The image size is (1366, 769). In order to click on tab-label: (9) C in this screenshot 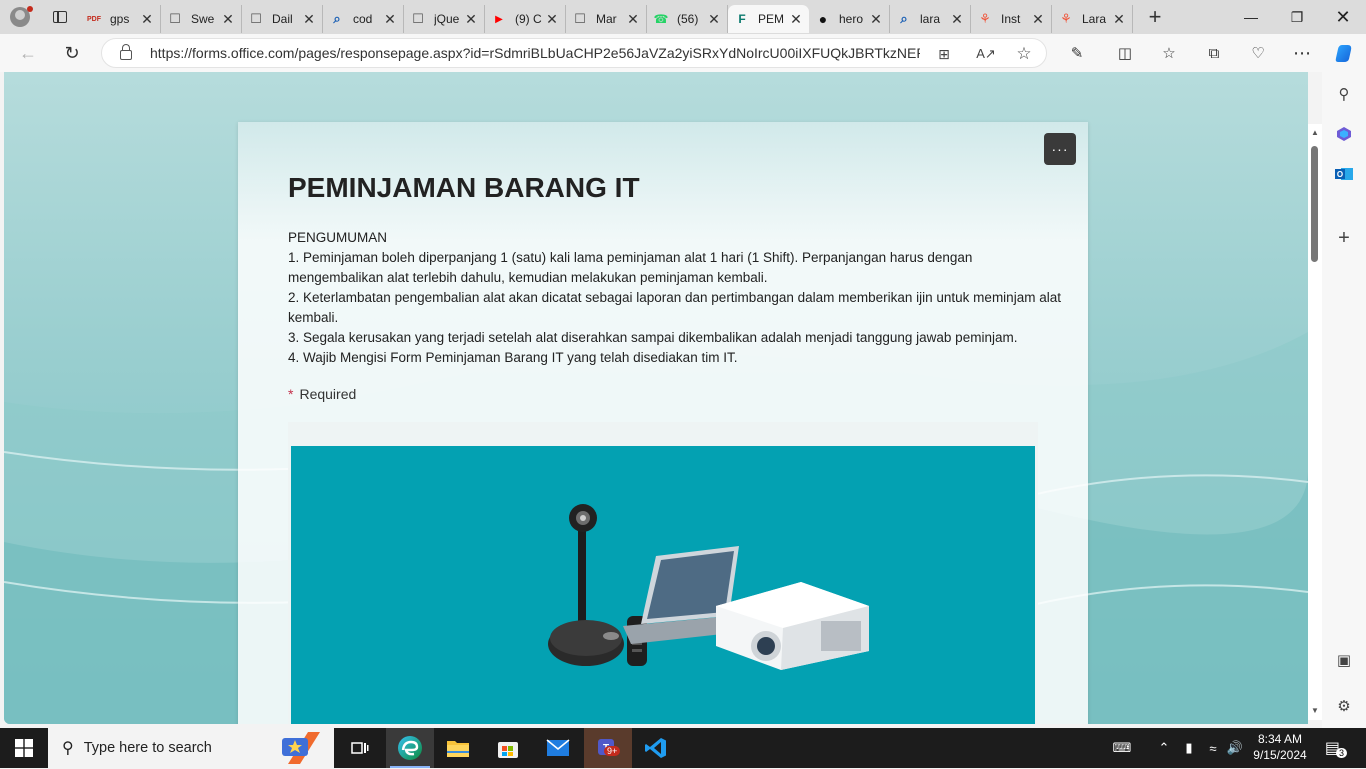, I will do `click(528, 19)`.